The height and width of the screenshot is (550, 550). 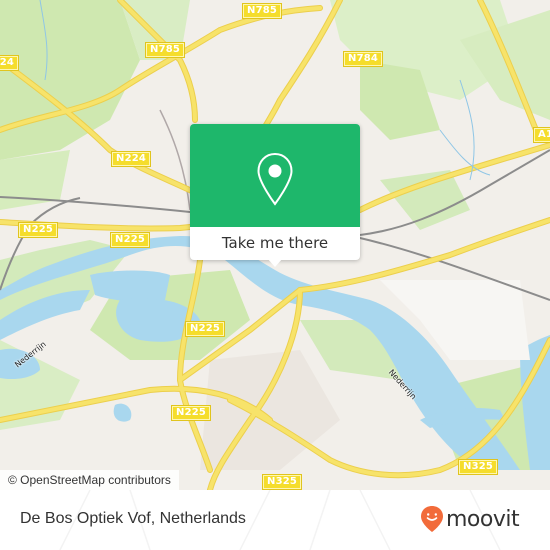 I want to click on map-attribution: © OpenStreetMap contributors, so click(x=89, y=480).